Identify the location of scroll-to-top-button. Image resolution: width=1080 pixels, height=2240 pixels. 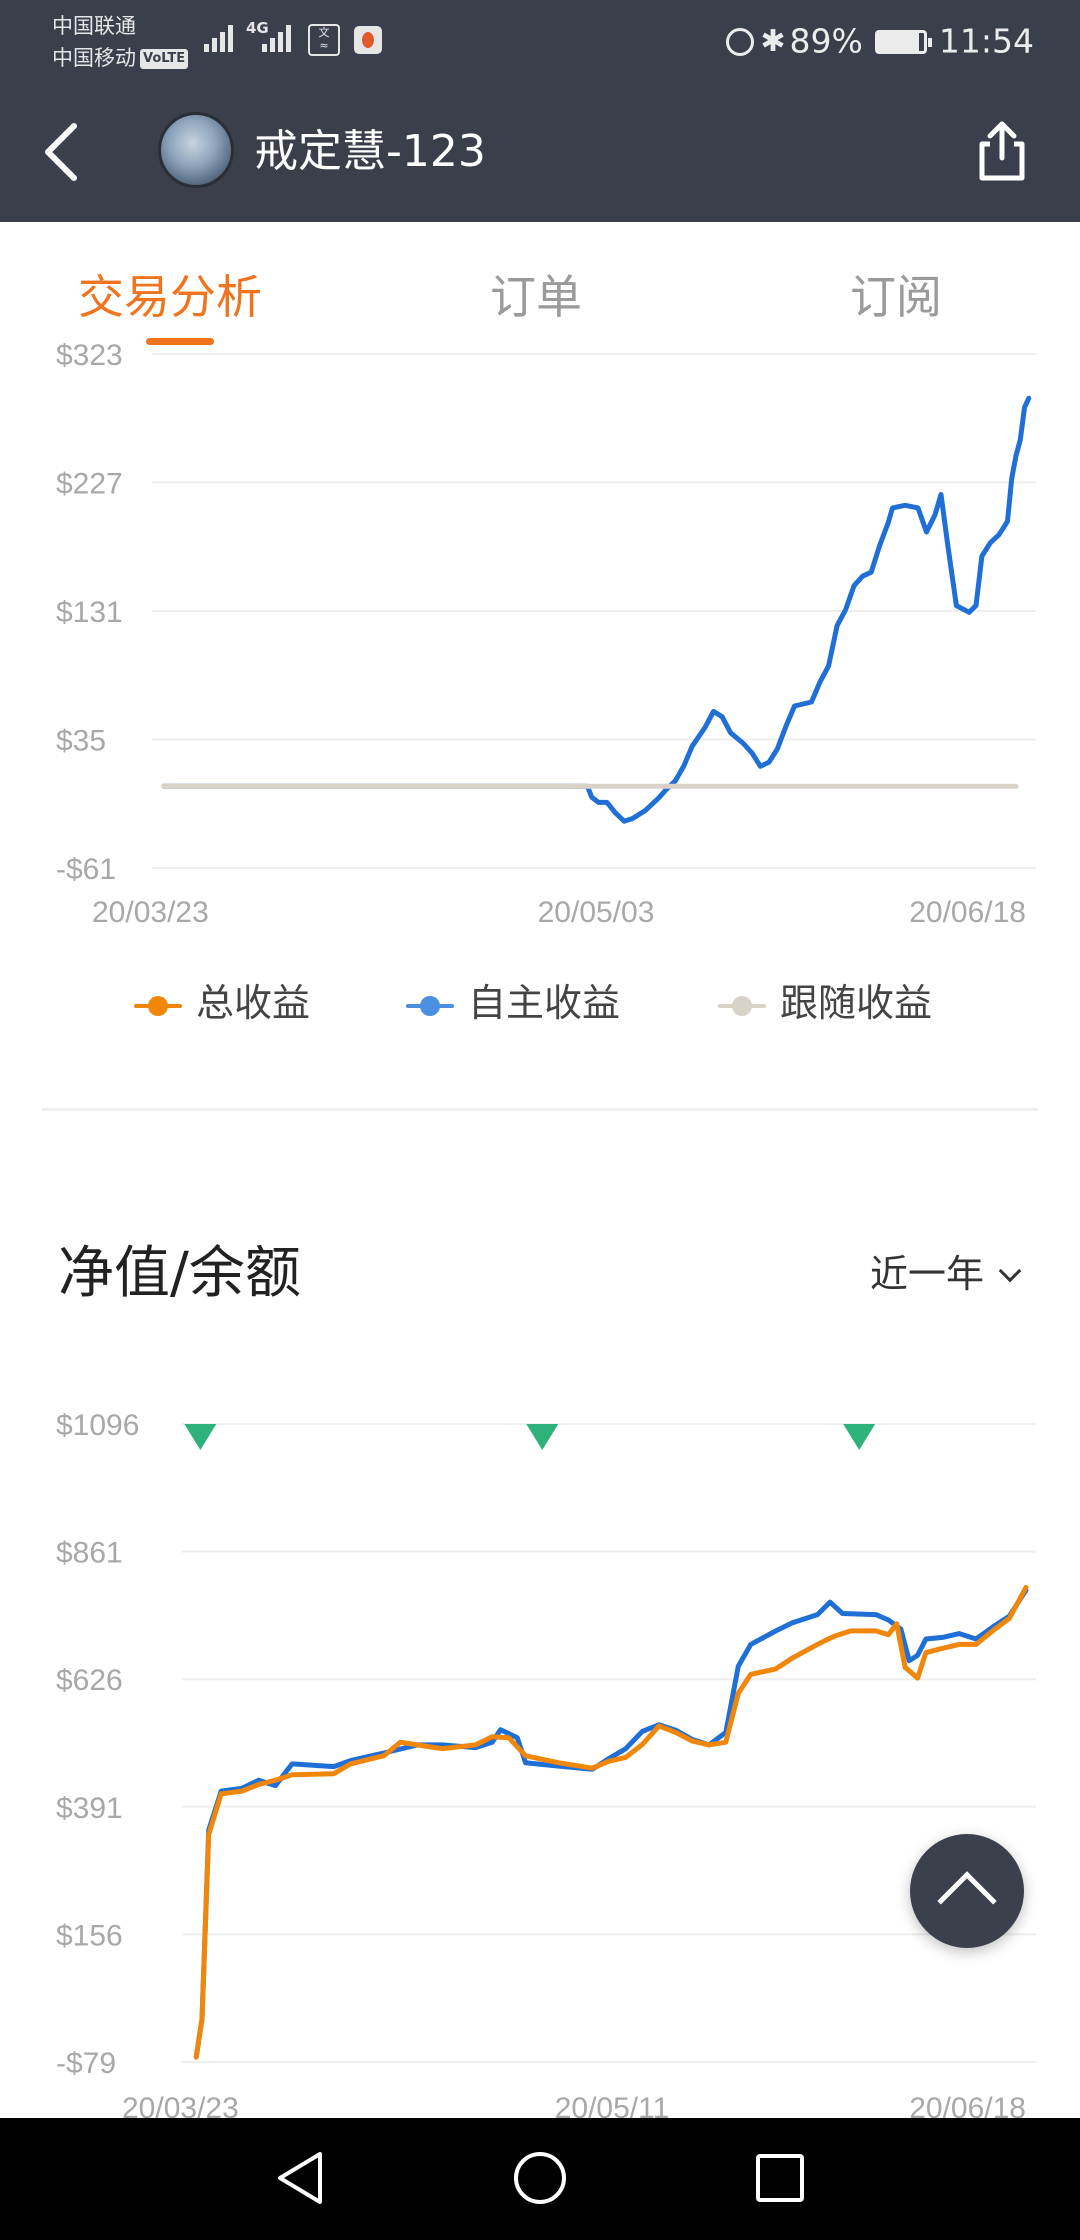
(967, 1891).